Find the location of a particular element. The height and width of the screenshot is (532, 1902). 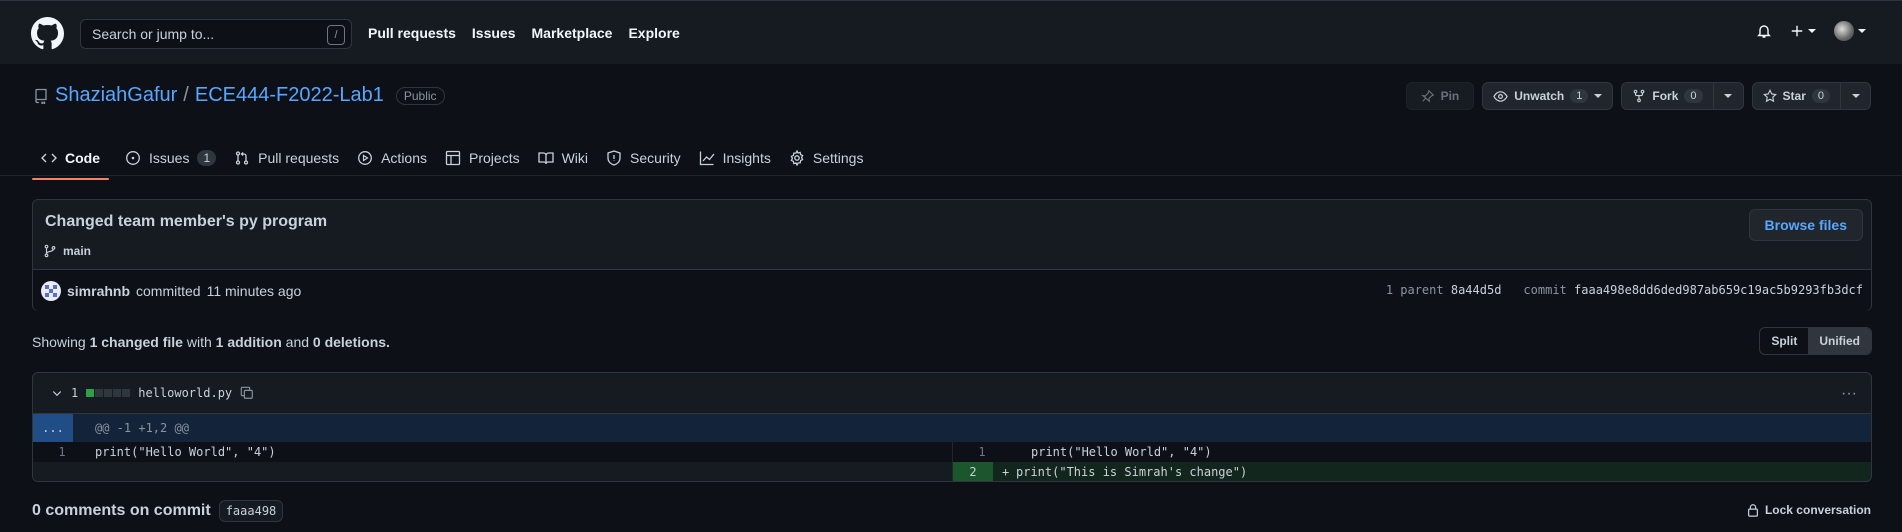

tab-settings: Settings is located at coordinates (826, 158).